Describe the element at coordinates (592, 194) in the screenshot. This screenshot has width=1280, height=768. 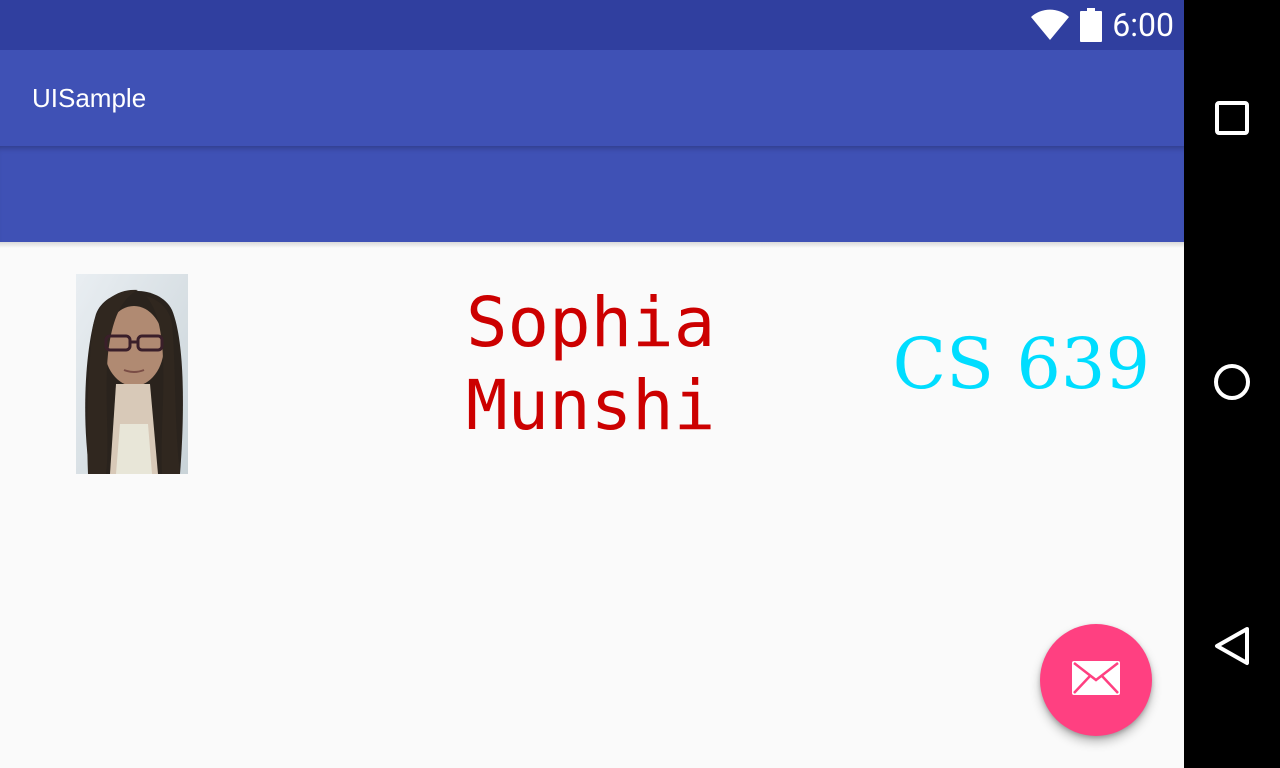
I see `toolbar-extension` at that location.